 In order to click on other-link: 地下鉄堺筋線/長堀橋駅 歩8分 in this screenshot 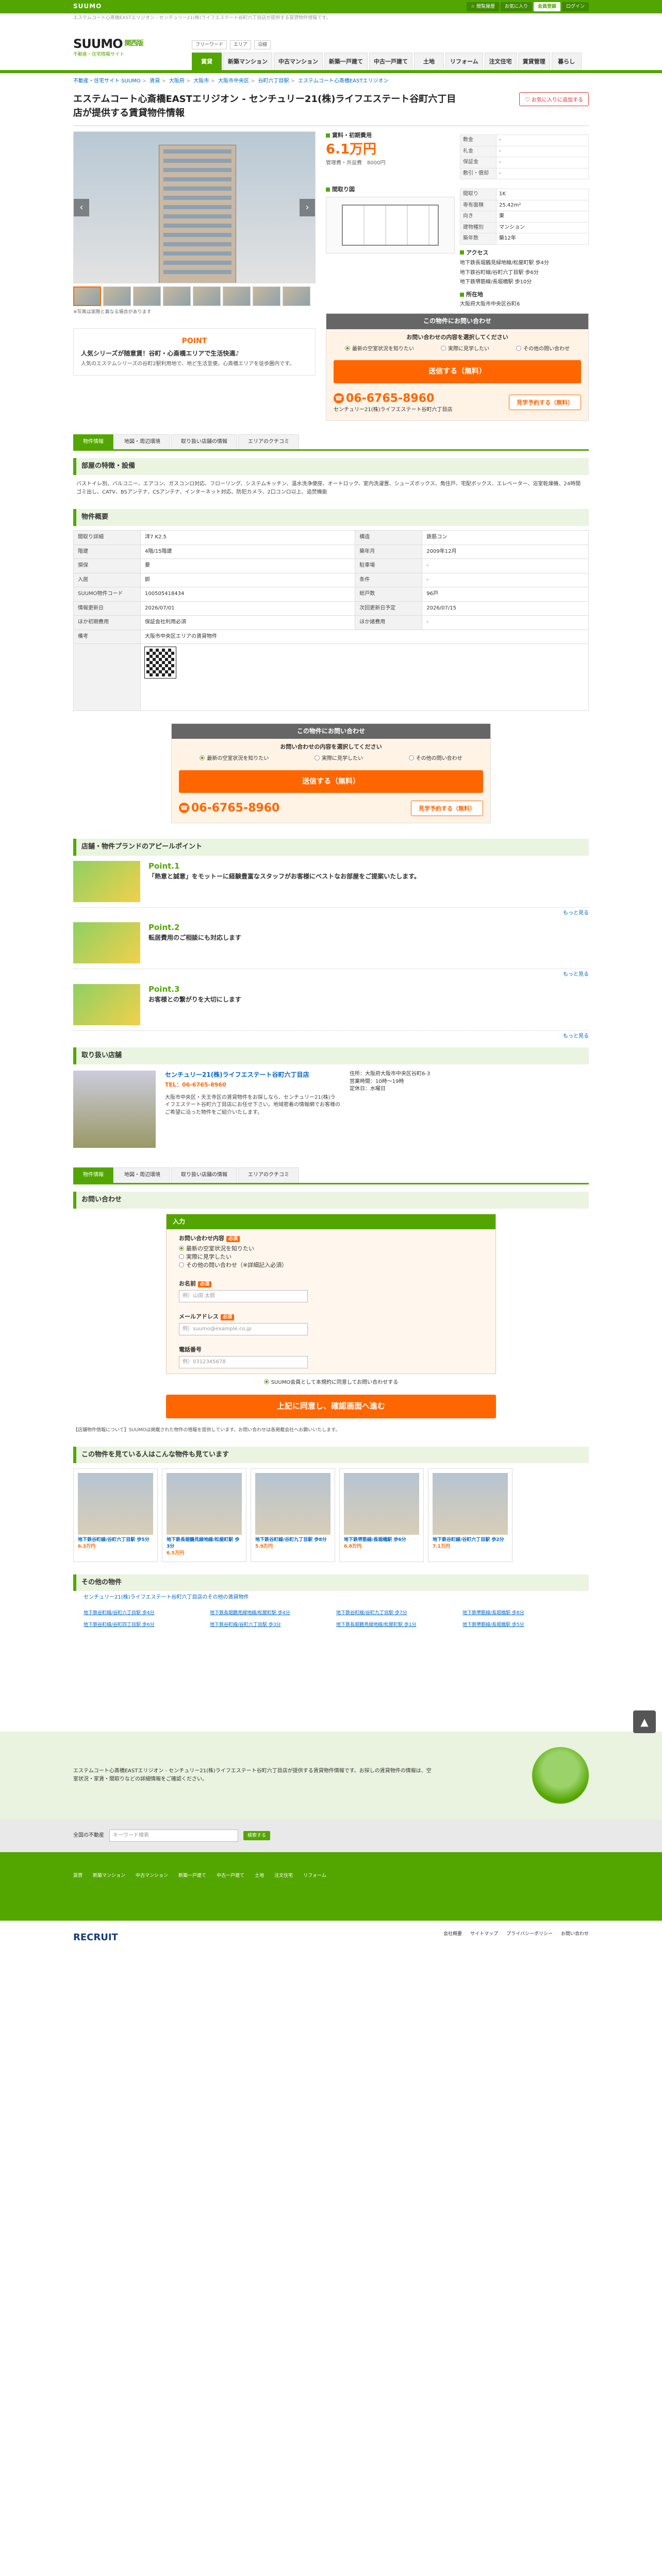, I will do `click(520, 1613)`.